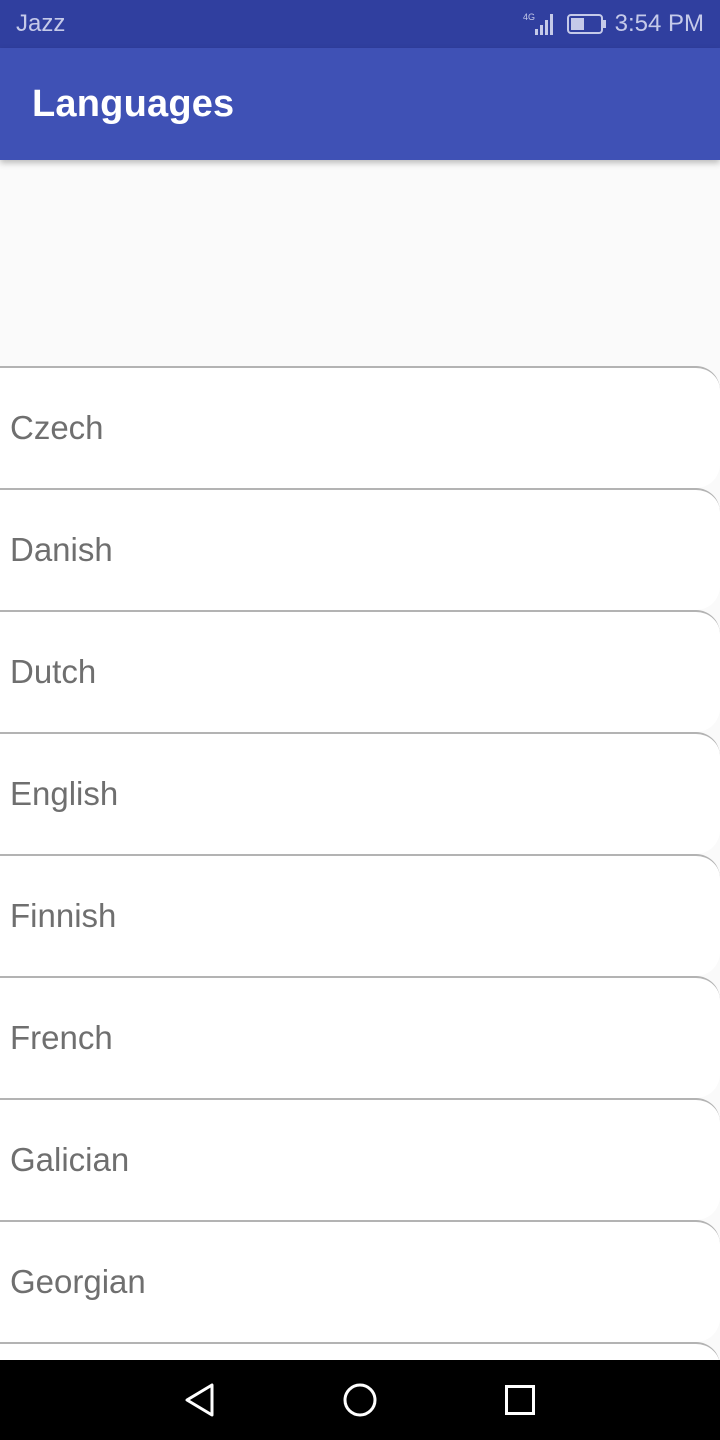 The width and height of the screenshot is (720, 1440). I want to click on list-item-label: French, so click(61, 1037).